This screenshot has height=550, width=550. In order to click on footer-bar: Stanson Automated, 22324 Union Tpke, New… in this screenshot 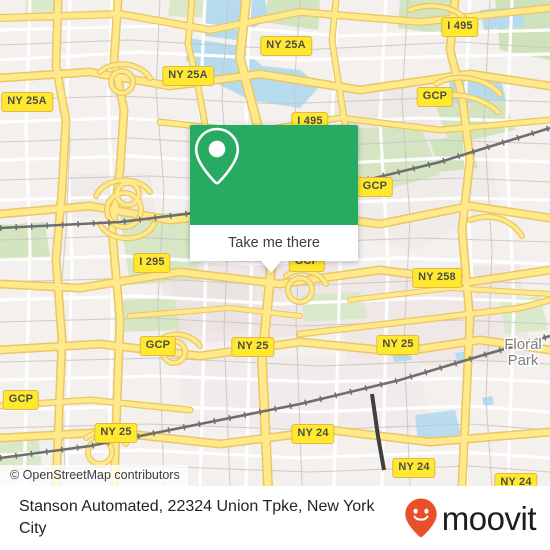, I will do `click(275, 518)`.